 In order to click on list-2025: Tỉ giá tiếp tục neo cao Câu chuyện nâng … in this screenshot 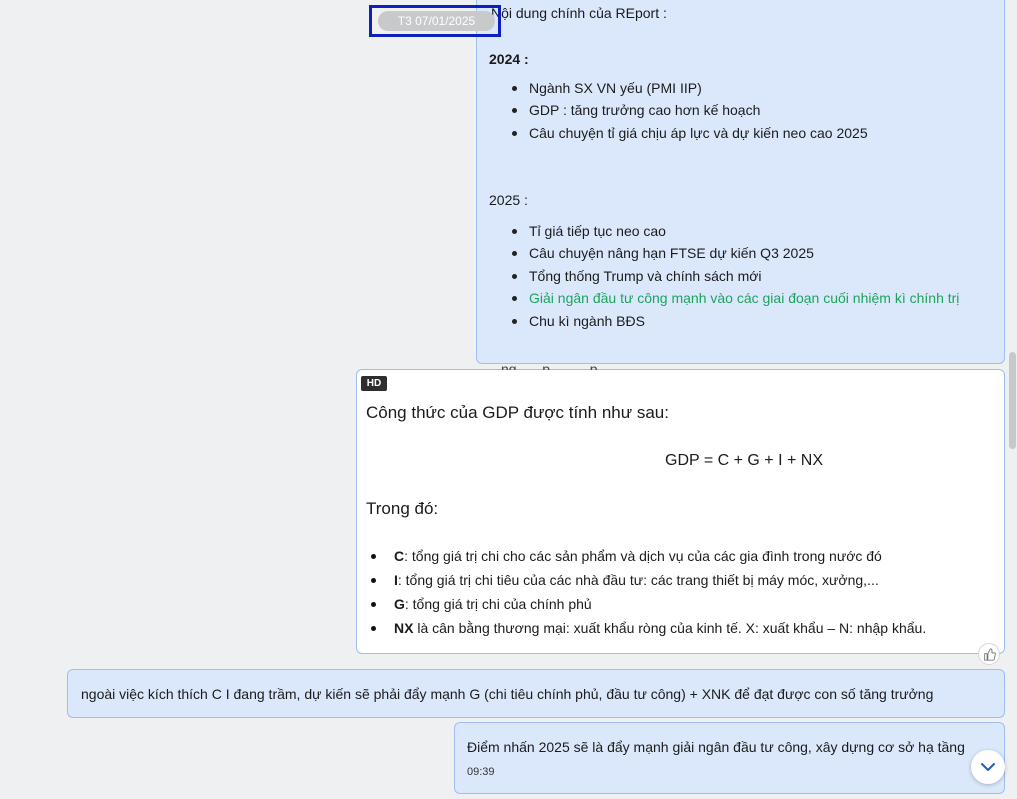, I will do `click(735, 276)`.